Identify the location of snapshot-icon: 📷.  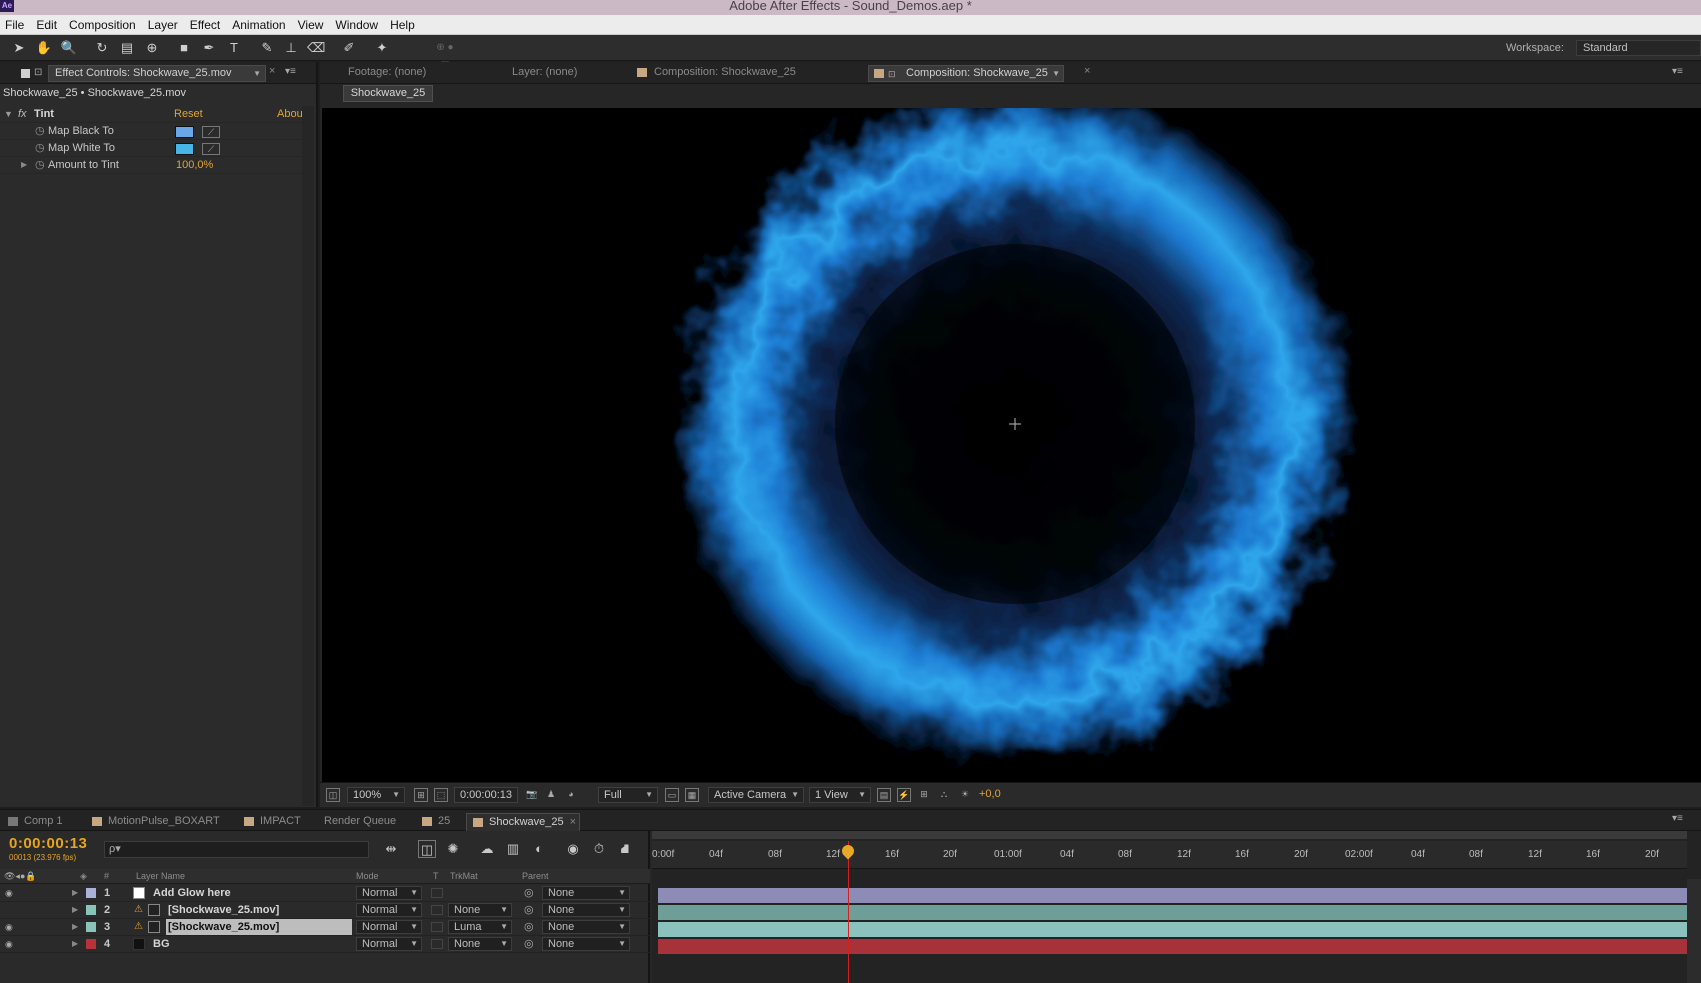
(532, 795).